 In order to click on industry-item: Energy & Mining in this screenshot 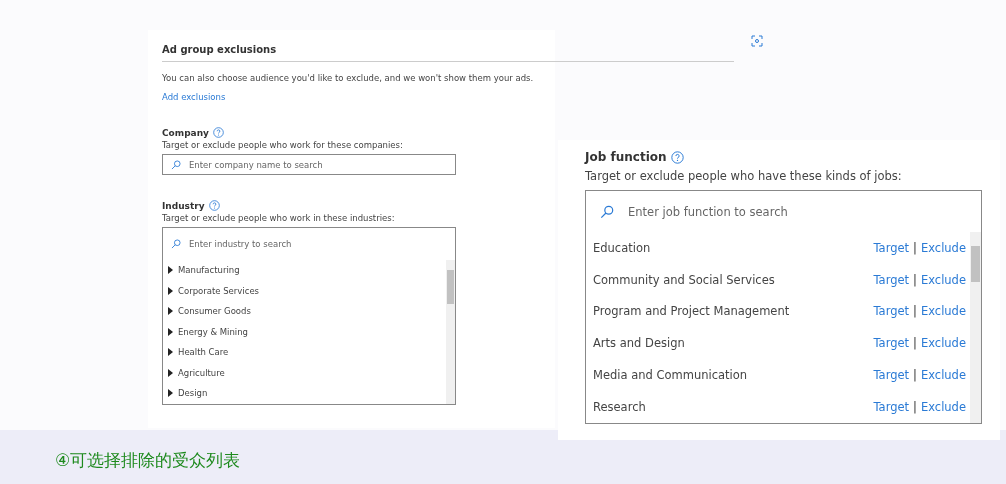, I will do `click(304, 331)`.